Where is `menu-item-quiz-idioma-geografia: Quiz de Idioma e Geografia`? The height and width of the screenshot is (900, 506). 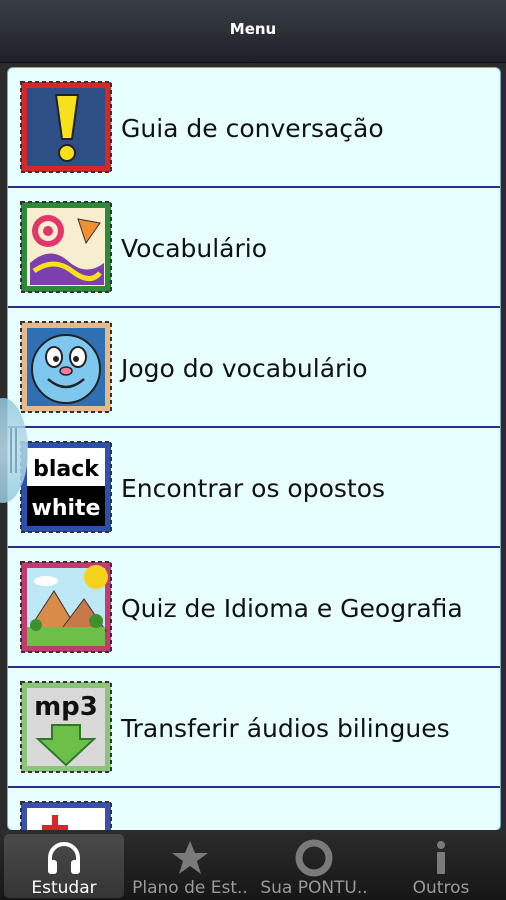
menu-item-quiz-idioma-geografia: Quiz de Idioma e Geografia is located at coordinates (254, 608).